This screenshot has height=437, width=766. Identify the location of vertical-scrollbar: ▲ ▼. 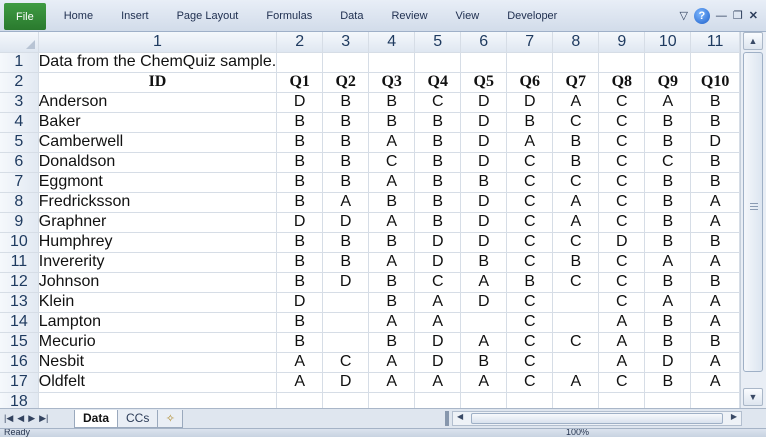
(753, 220).